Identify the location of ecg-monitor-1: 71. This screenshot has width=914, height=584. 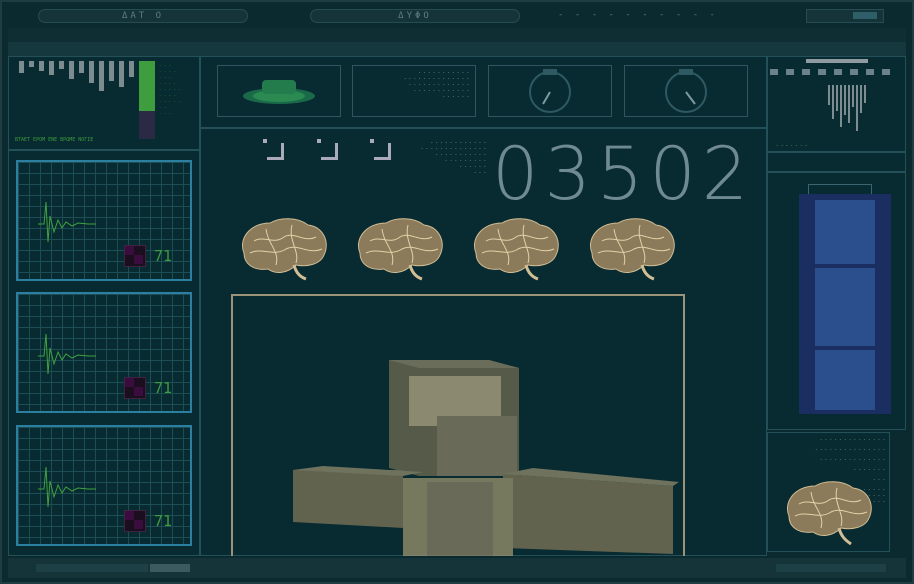
(104, 220).